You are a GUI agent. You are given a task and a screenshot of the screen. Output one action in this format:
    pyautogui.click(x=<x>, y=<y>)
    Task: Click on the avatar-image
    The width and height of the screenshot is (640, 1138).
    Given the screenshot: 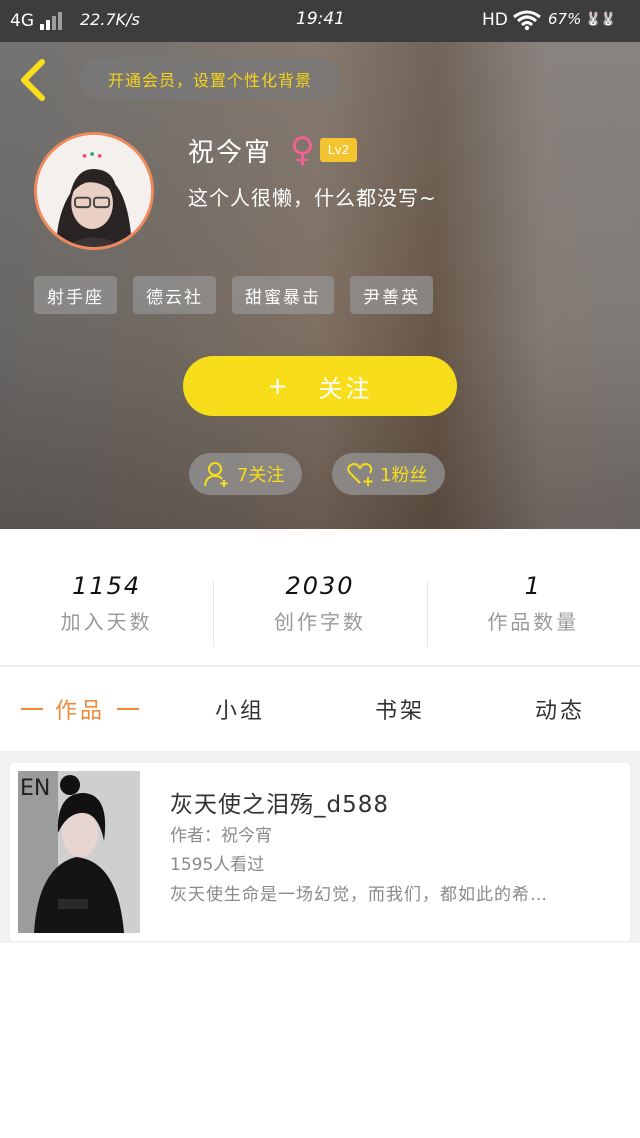 What is the action you would take?
    pyautogui.click(x=94, y=191)
    